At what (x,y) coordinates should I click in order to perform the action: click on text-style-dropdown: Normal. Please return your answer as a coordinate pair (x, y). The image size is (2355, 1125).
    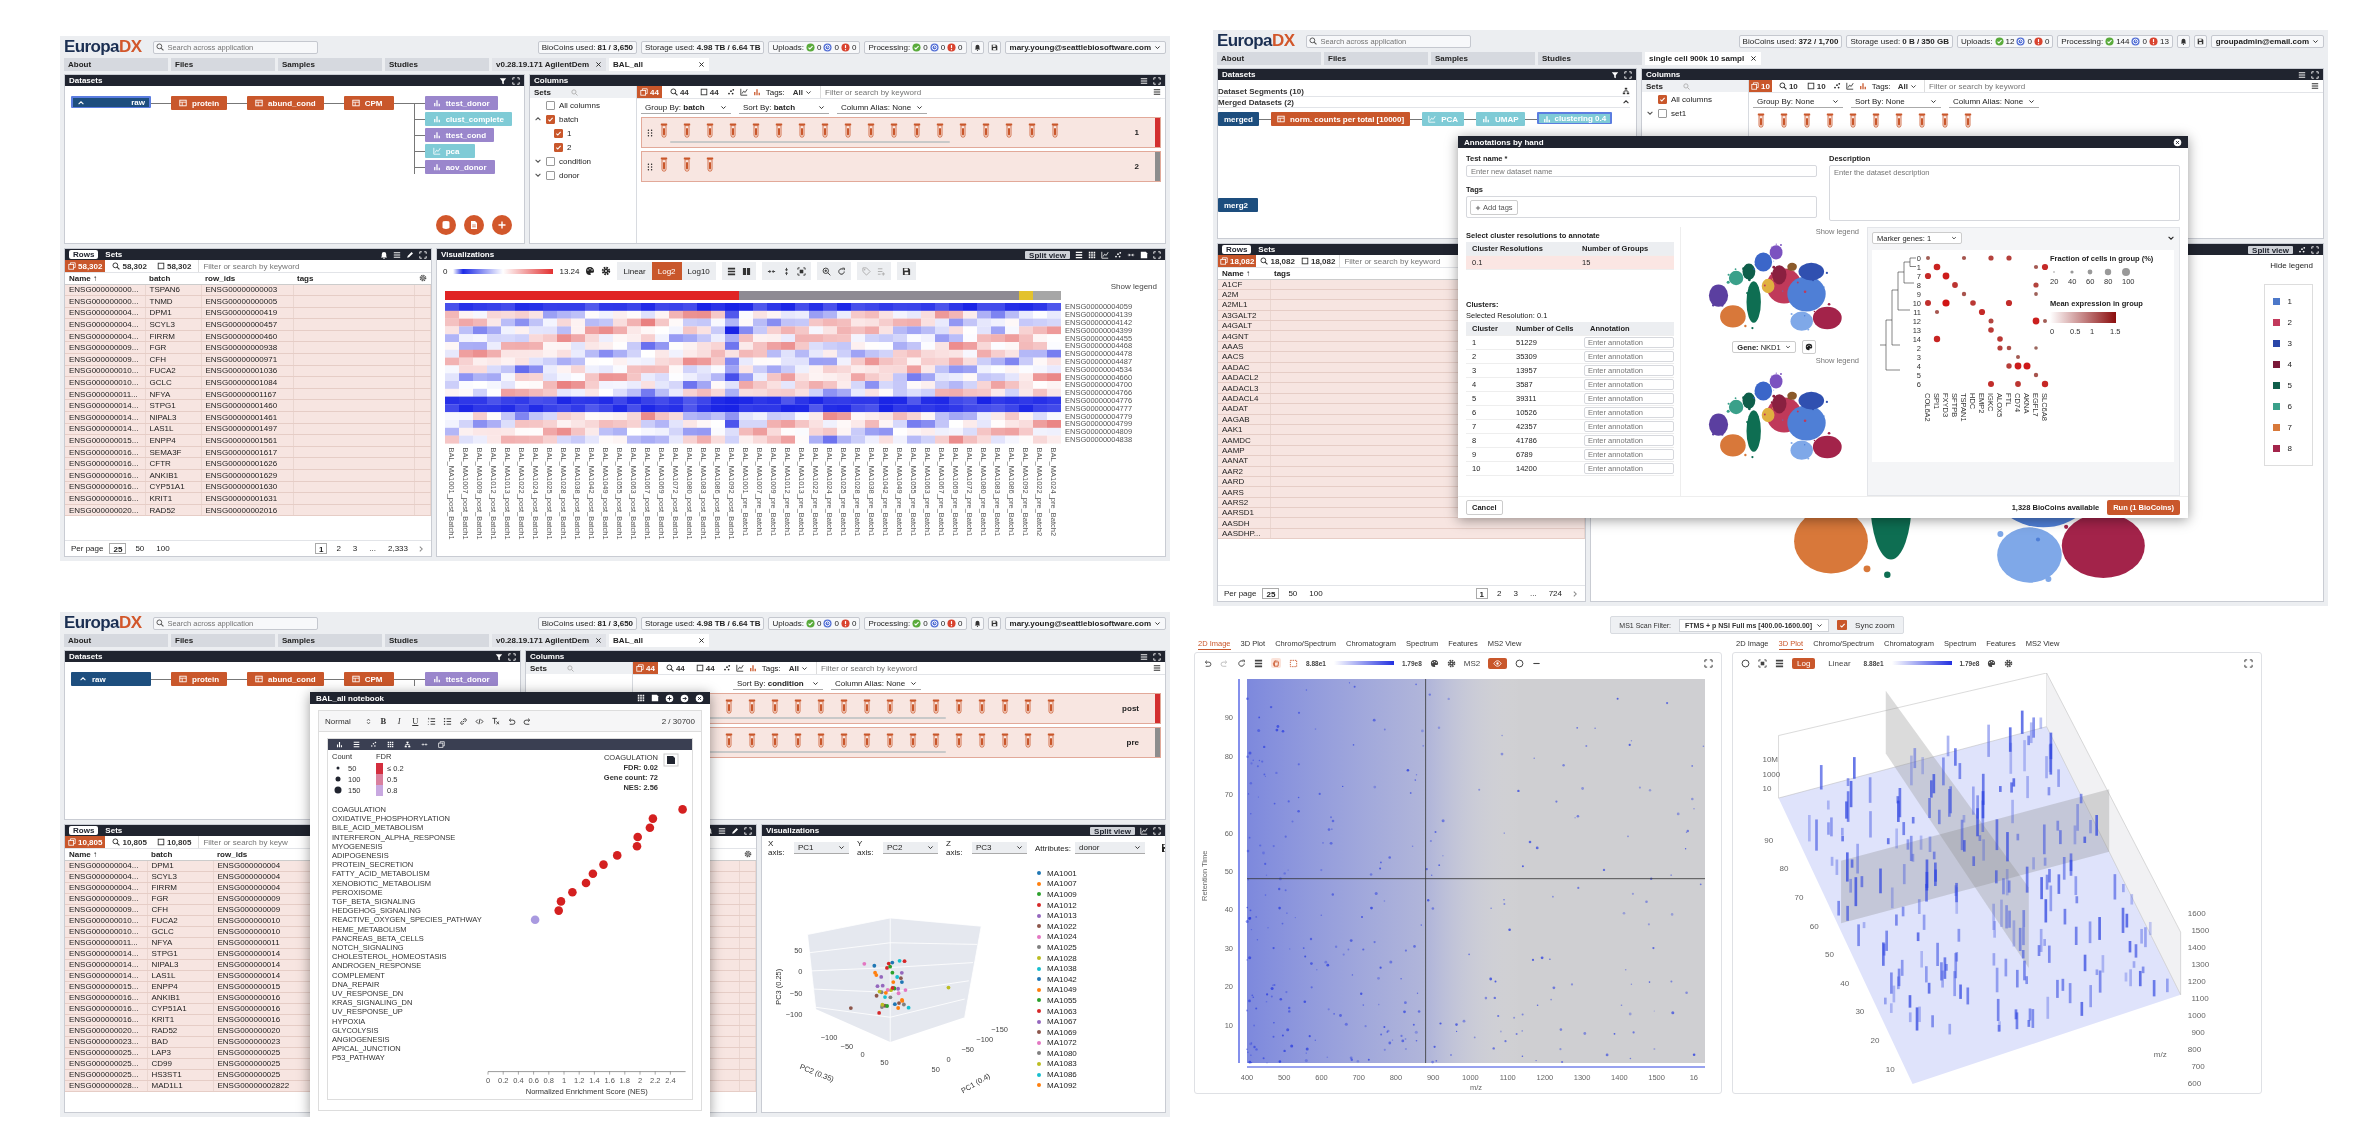
    Looking at the image, I should click on (348, 721).